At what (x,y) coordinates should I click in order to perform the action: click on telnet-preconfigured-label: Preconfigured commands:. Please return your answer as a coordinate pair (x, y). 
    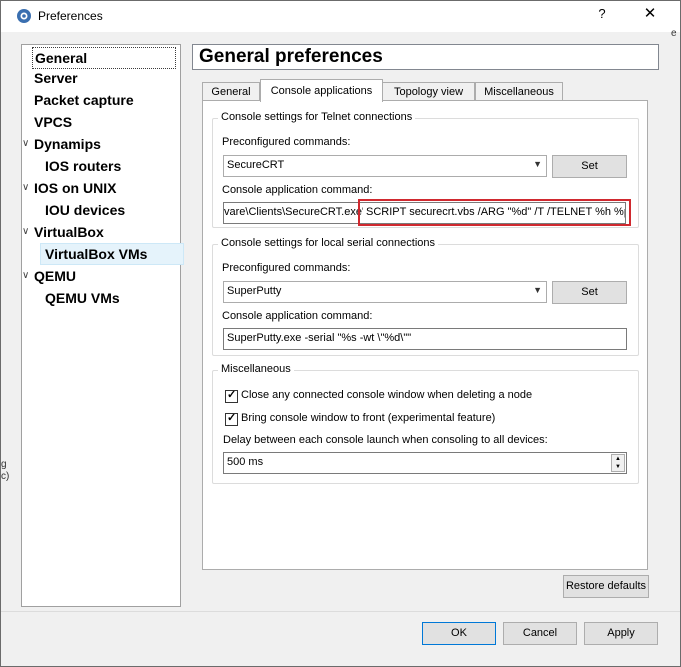
    Looking at the image, I should click on (286, 142).